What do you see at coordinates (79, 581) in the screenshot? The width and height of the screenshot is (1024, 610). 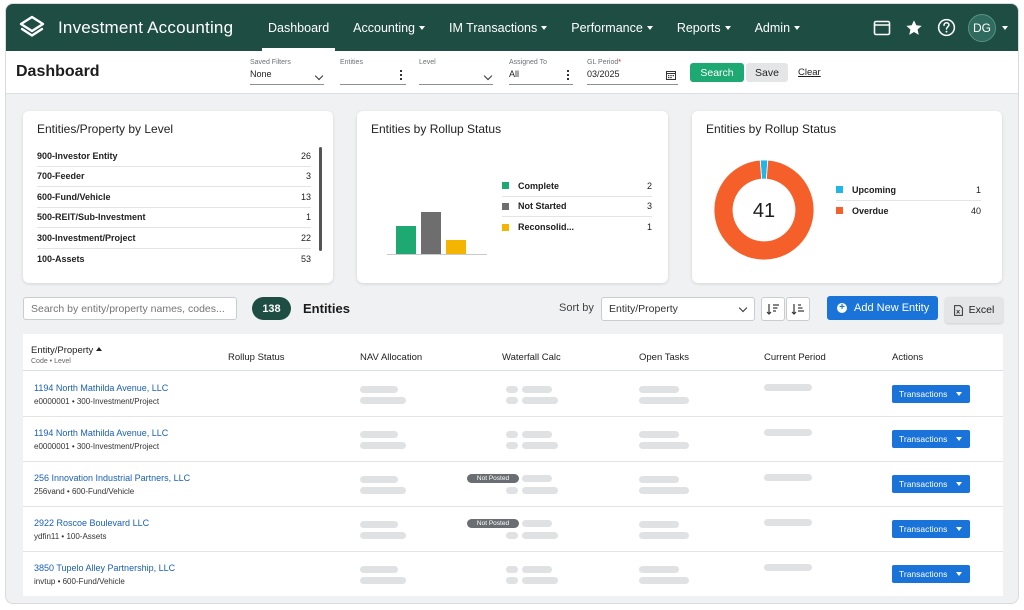 I see `entity-code-level: invtup • 600-Fund/Vehicle` at bounding box center [79, 581].